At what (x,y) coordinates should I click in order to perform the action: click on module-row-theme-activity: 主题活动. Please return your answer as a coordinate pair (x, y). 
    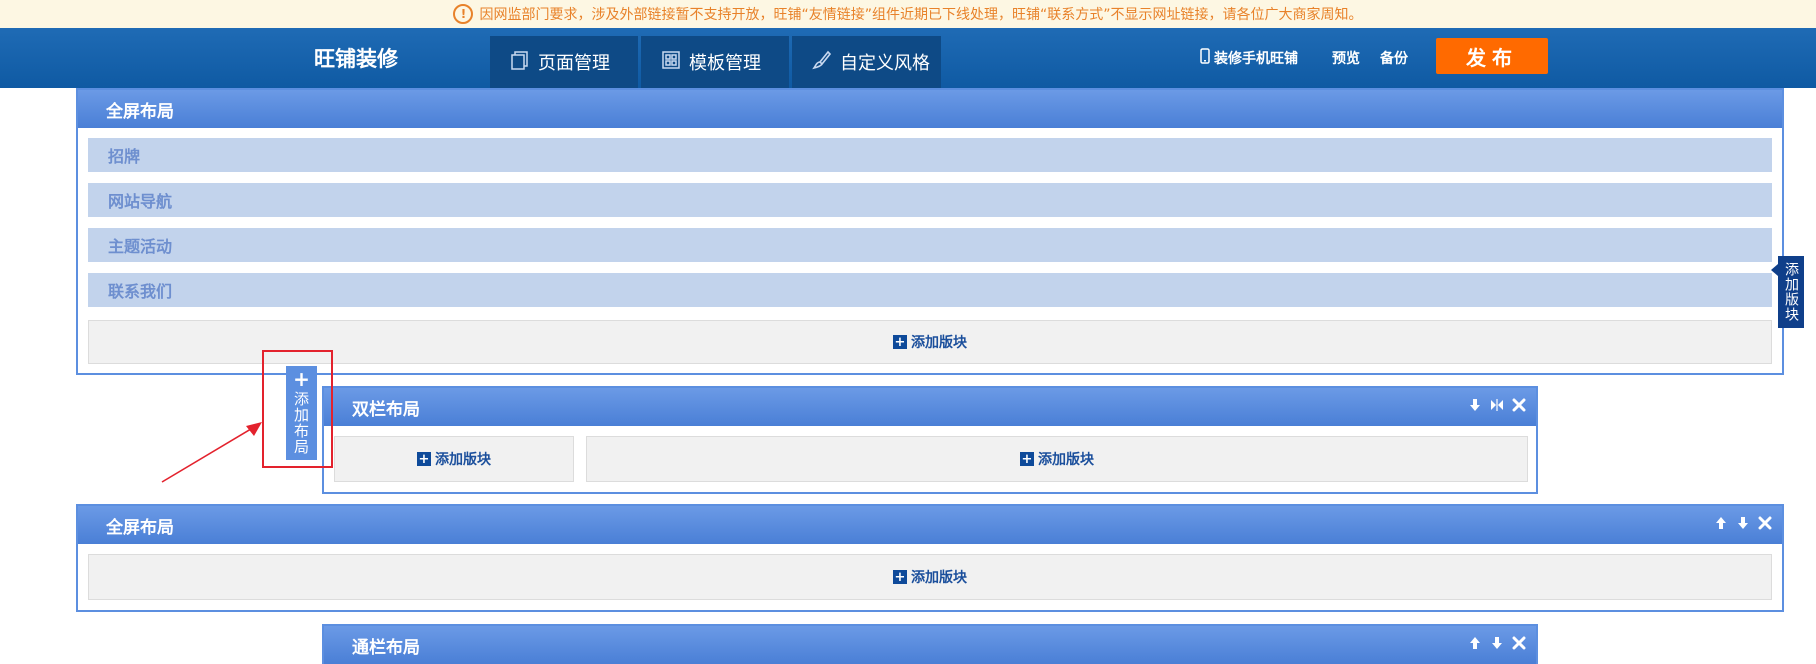
    Looking at the image, I should click on (930, 245).